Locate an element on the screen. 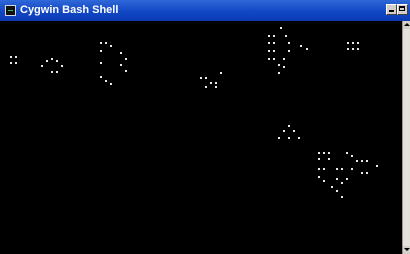 This screenshot has width=410, height=254. maximize-button is located at coordinates (402, 9).